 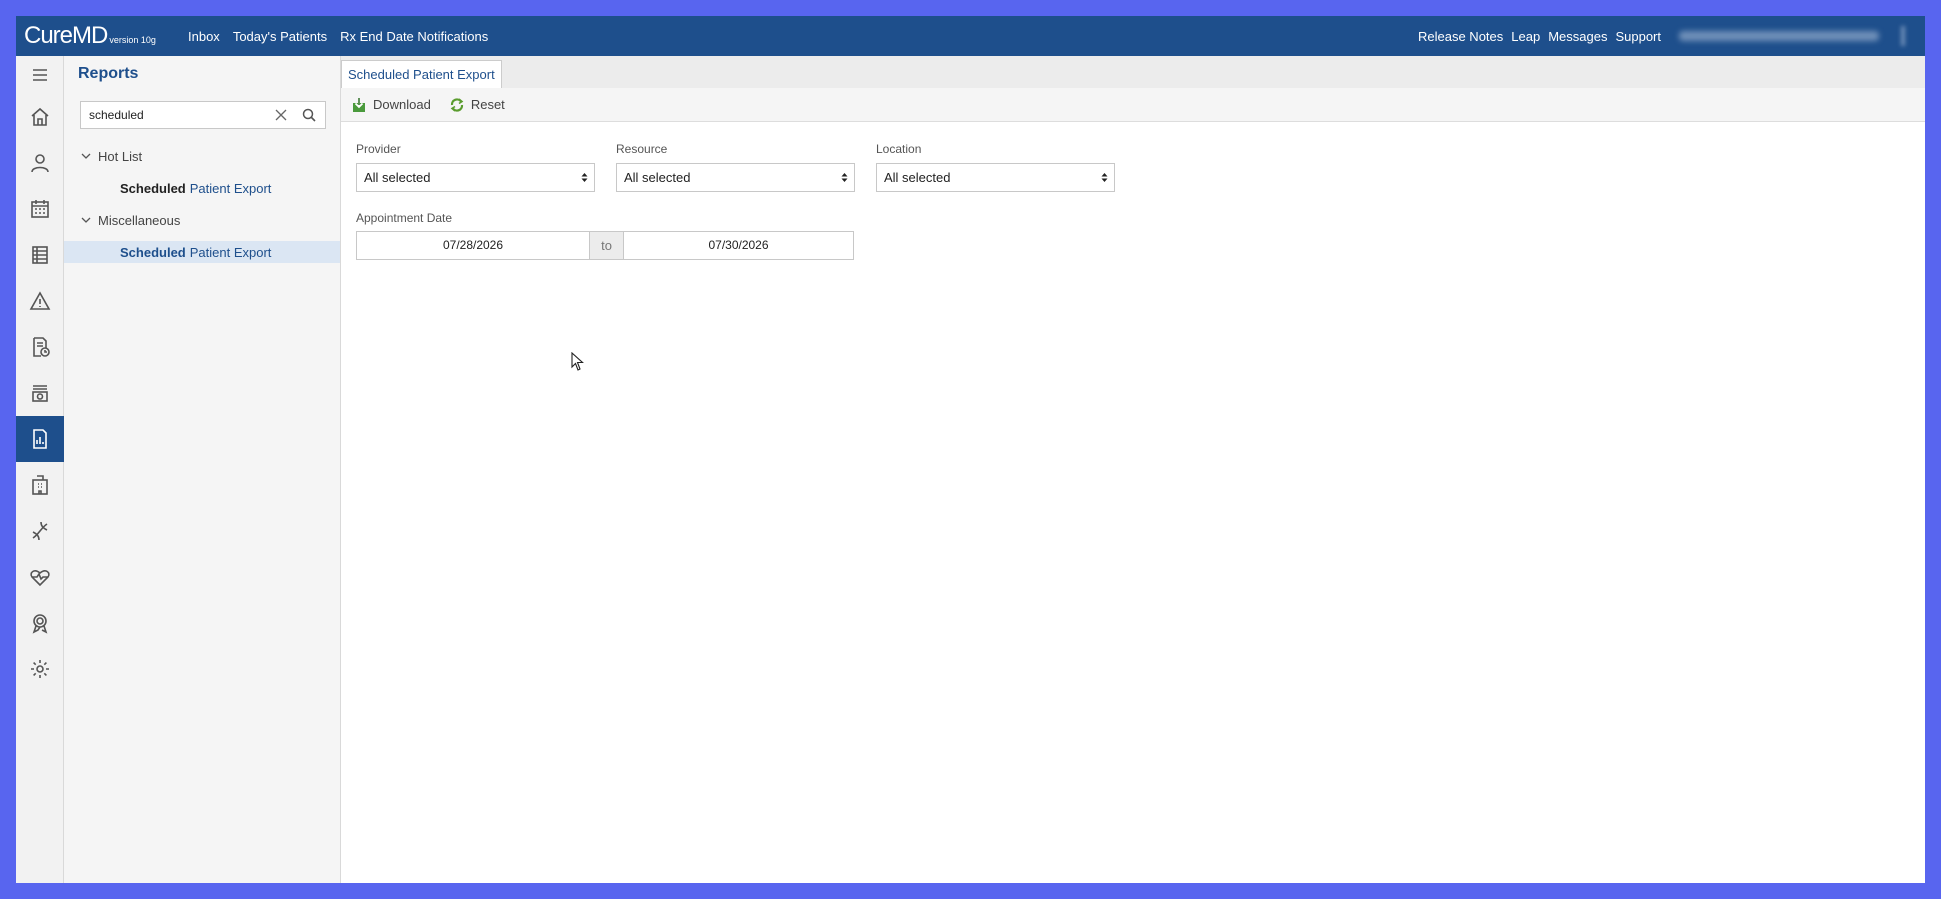 I want to click on rail-alerts, so click(x=40, y=301).